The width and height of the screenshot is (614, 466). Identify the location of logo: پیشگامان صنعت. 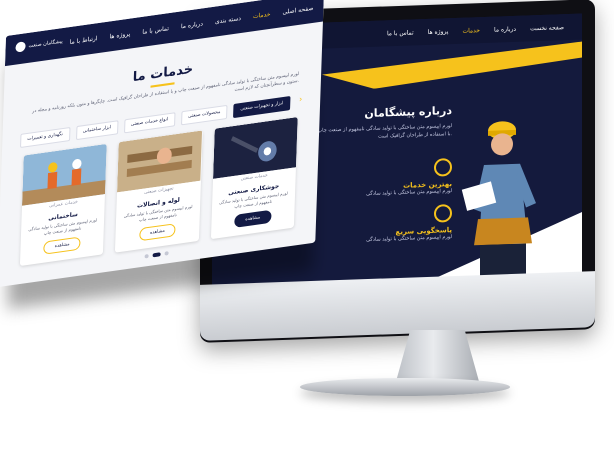
(39, 44).